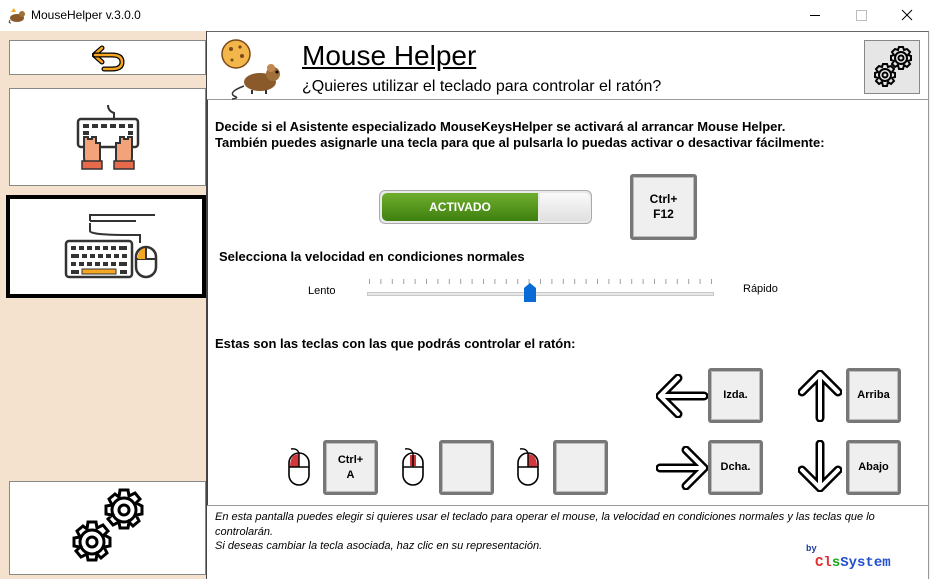  I want to click on left-click-key: Ctrl+ A, so click(350, 467).